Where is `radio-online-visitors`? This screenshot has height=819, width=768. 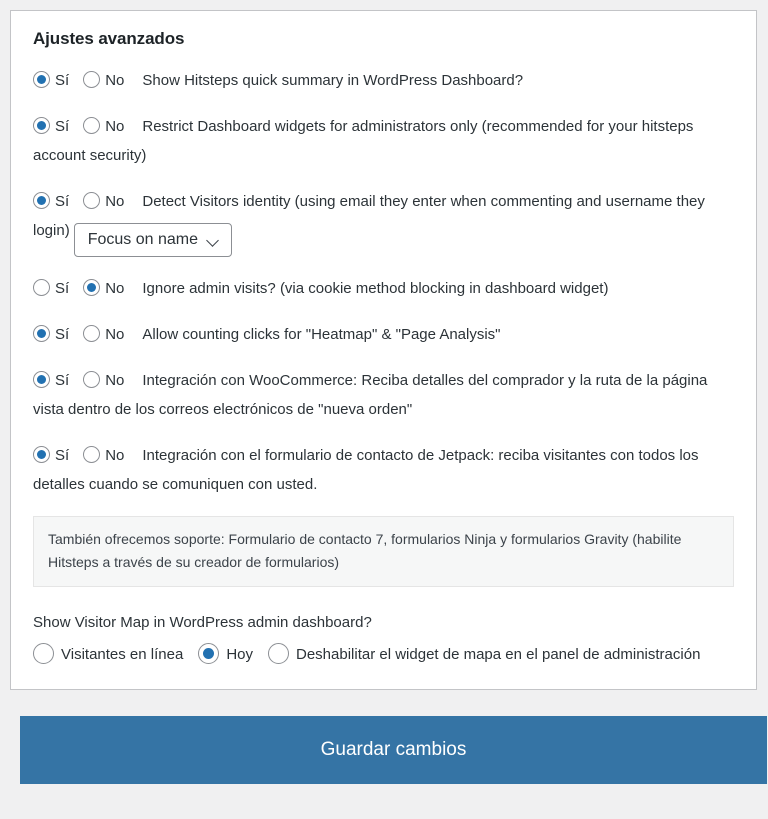
radio-online-visitors is located at coordinates (43, 653).